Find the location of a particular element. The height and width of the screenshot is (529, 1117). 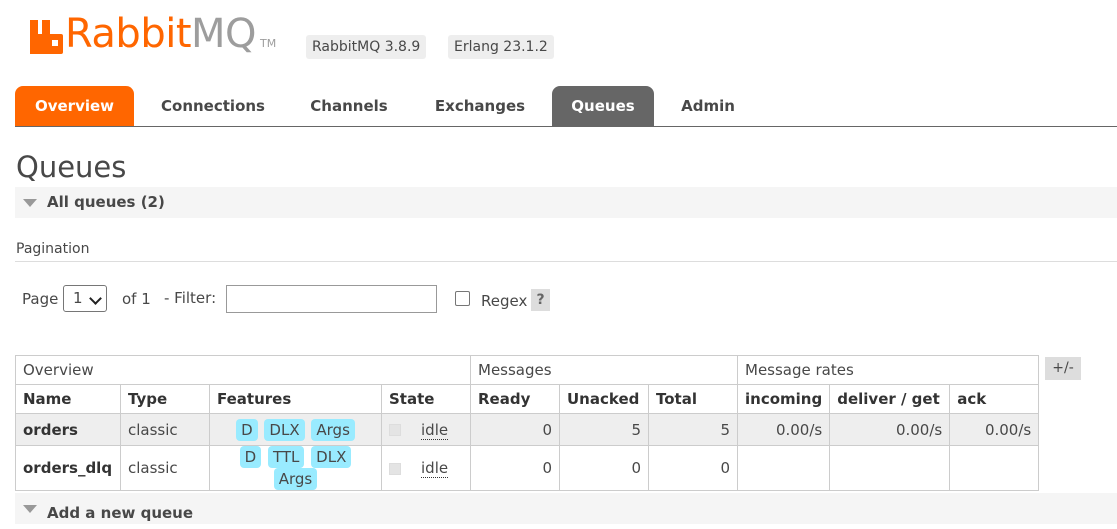

pagination-divider is located at coordinates (566, 261).